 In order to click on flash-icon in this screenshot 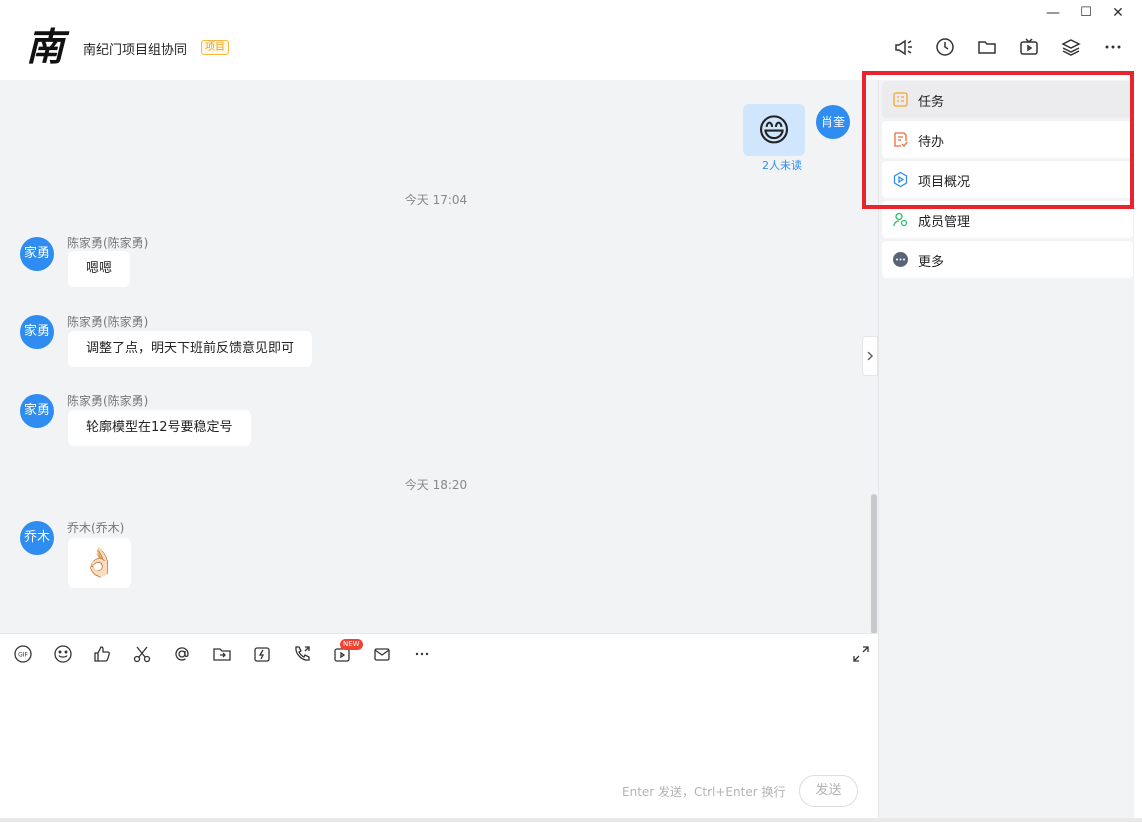, I will do `click(262, 654)`.